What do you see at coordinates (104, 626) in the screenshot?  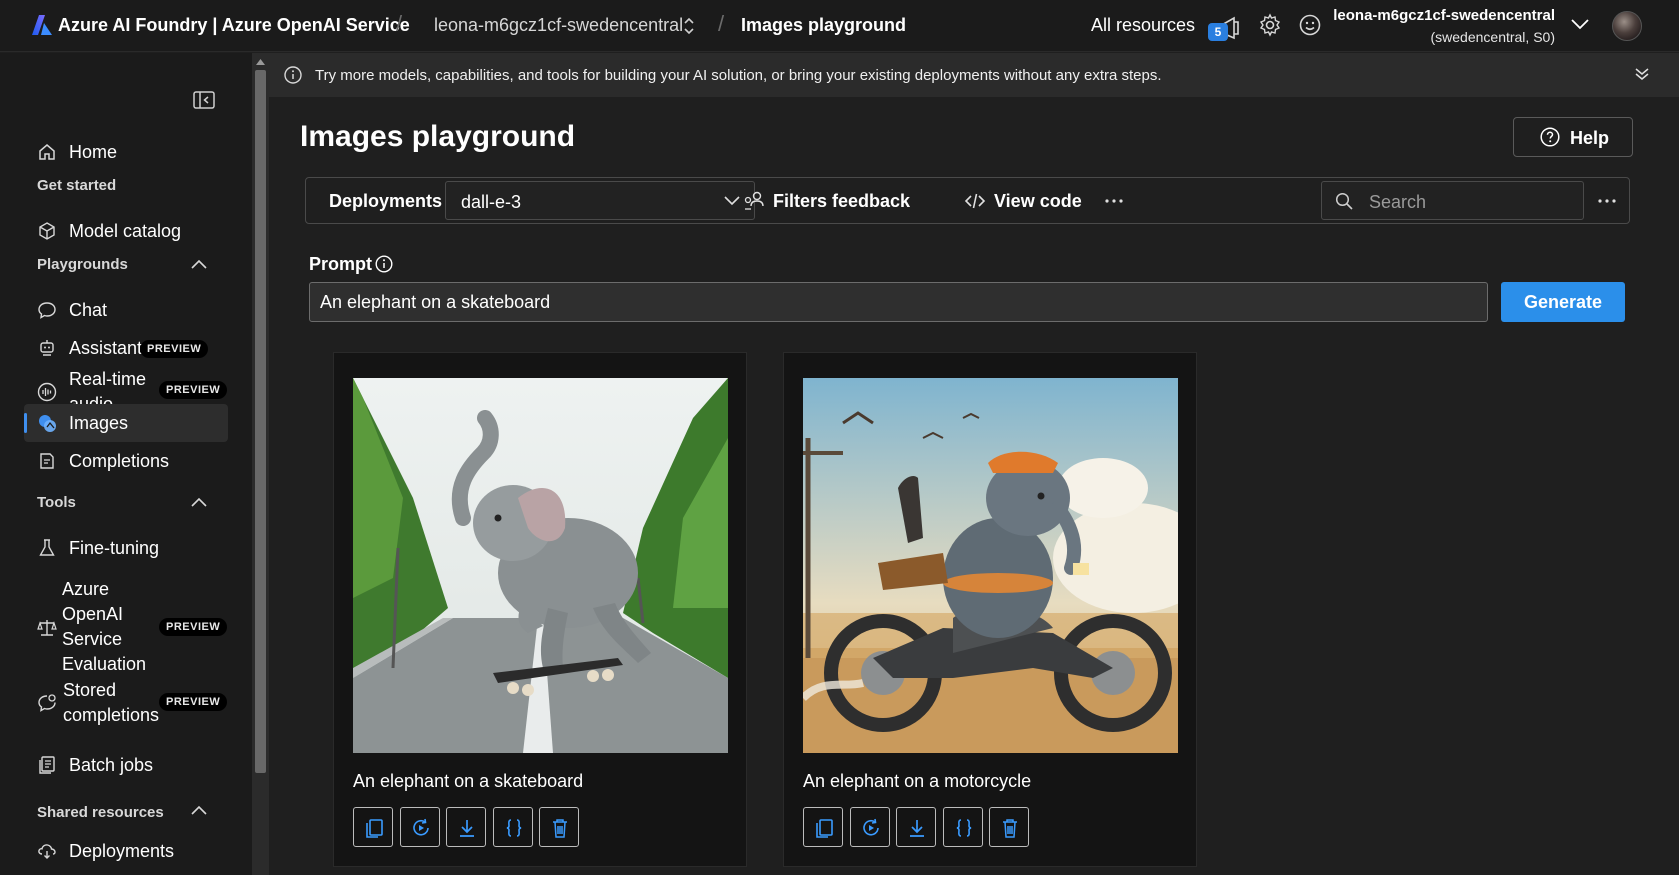 I see `sidebar-item-label: Azure OpenAI Service Evaluation` at bounding box center [104, 626].